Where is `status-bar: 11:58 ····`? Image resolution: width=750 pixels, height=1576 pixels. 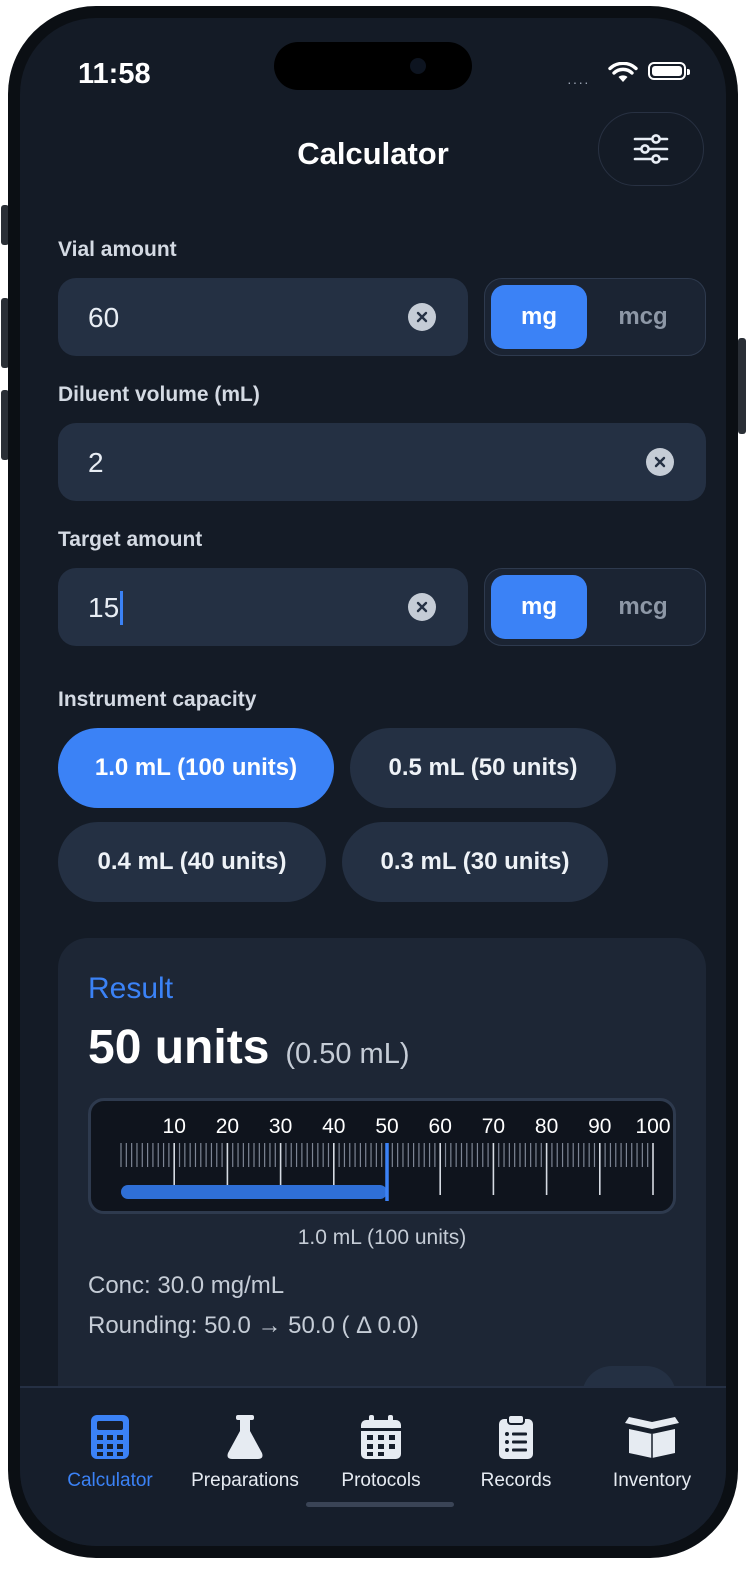 status-bar: 11:58 ···· is located at coordinates (373, 63).